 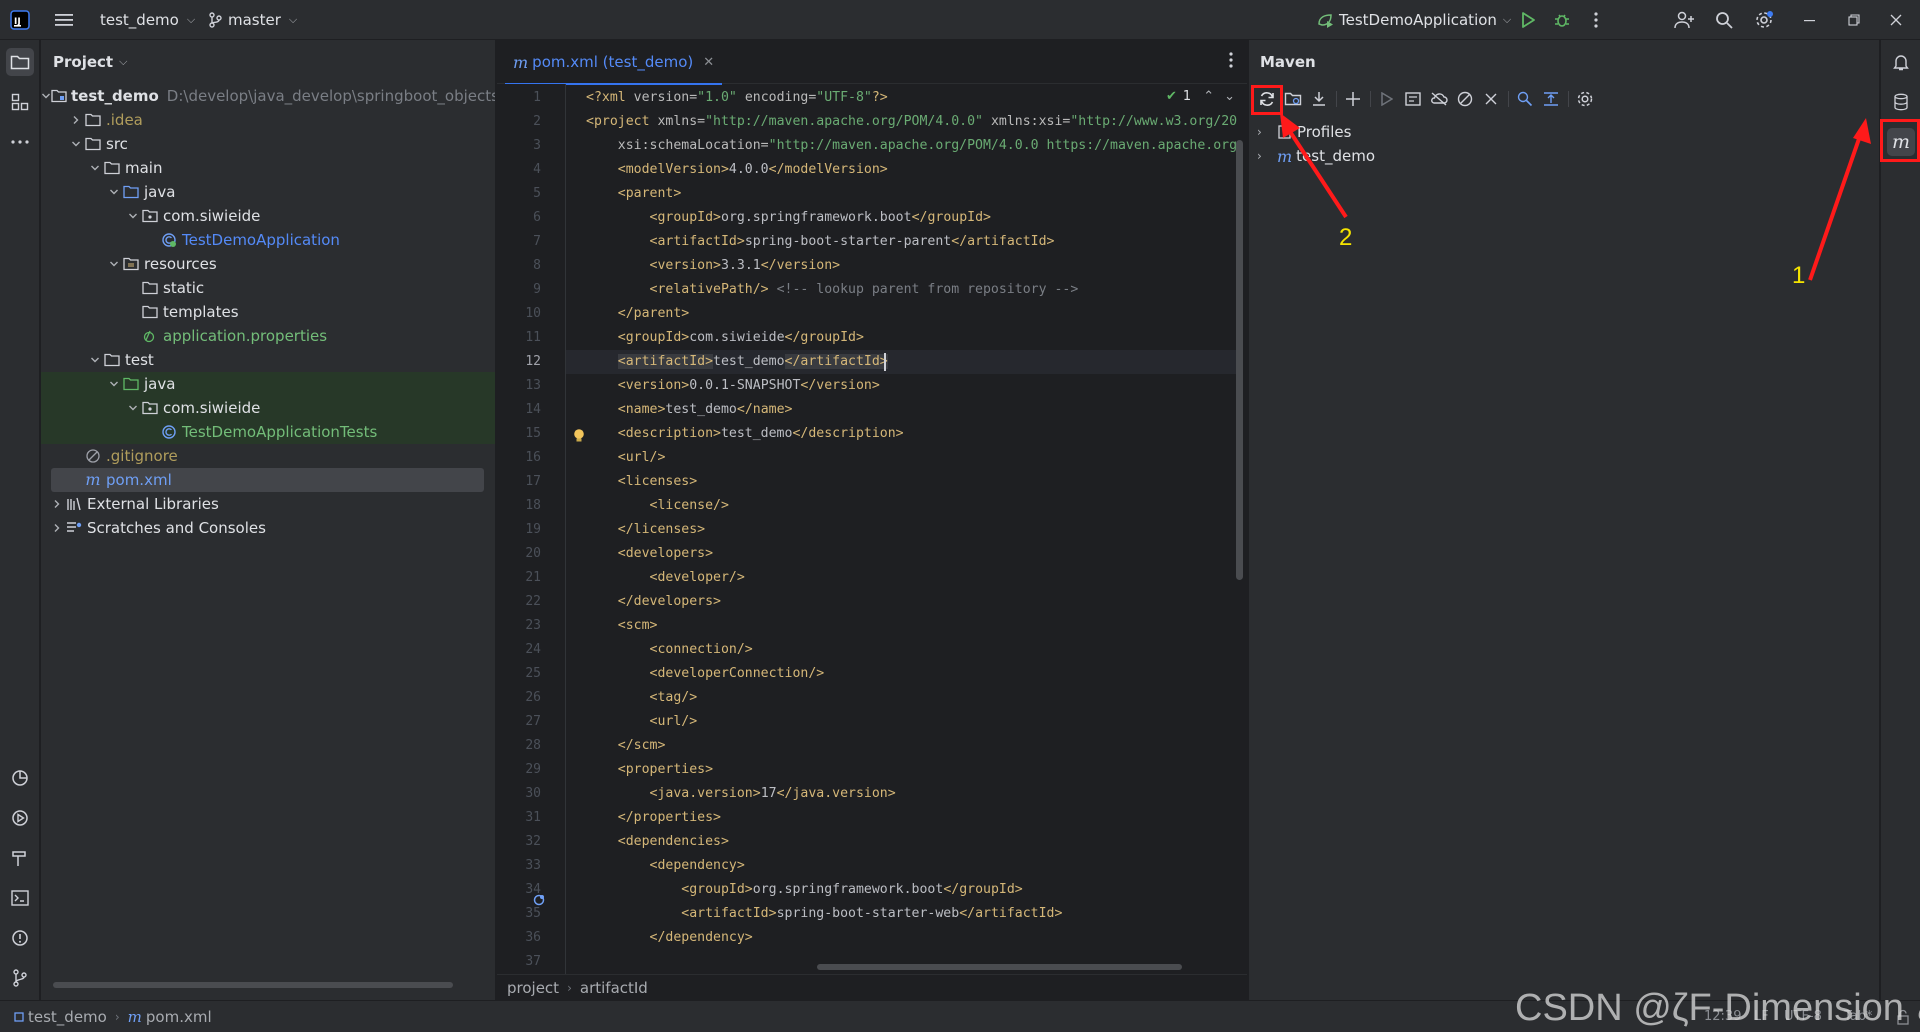 I want to click on download-sources-button, so click(x=1319, y=99).